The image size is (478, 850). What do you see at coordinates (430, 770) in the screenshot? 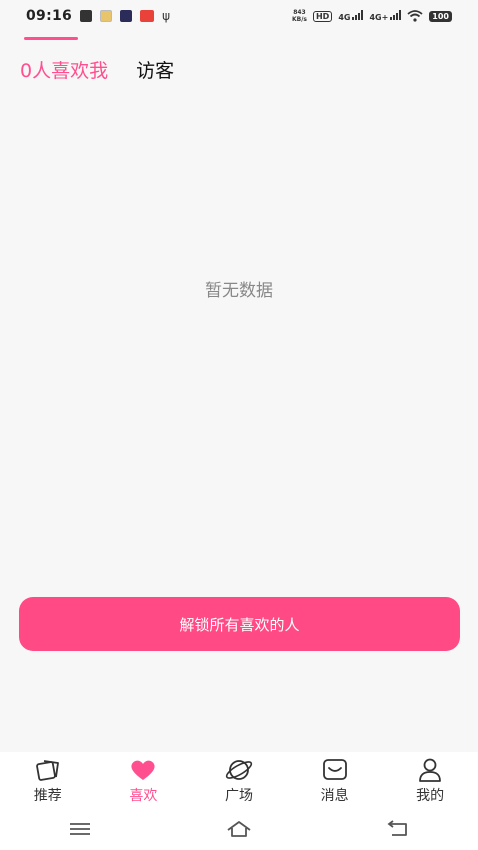
I see `profile-icon` at bounding box center [430, 770].